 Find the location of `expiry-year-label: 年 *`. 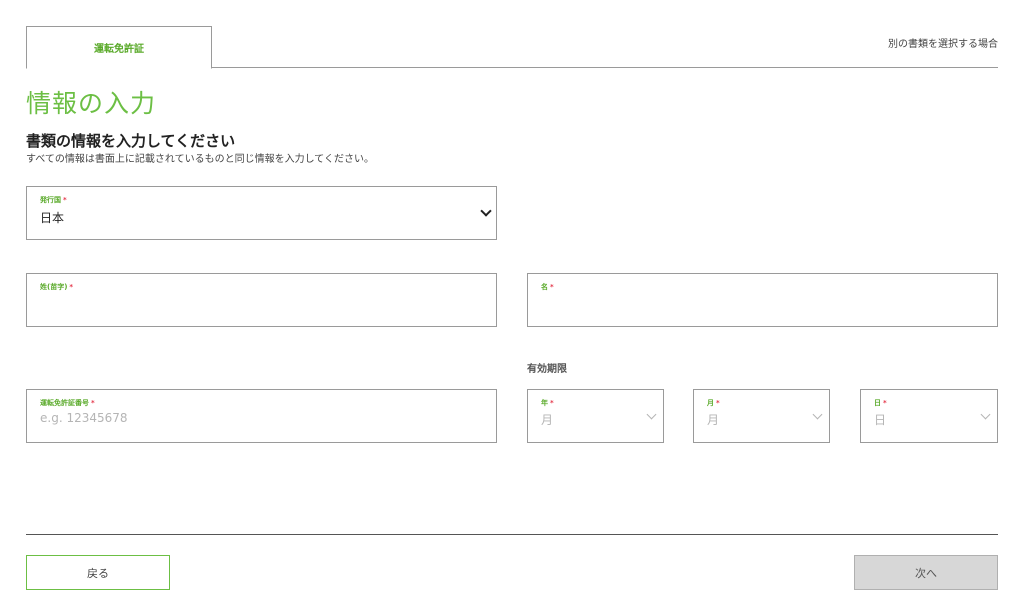

expiry-year-label: 年 * is located at coordinates (547, 403).